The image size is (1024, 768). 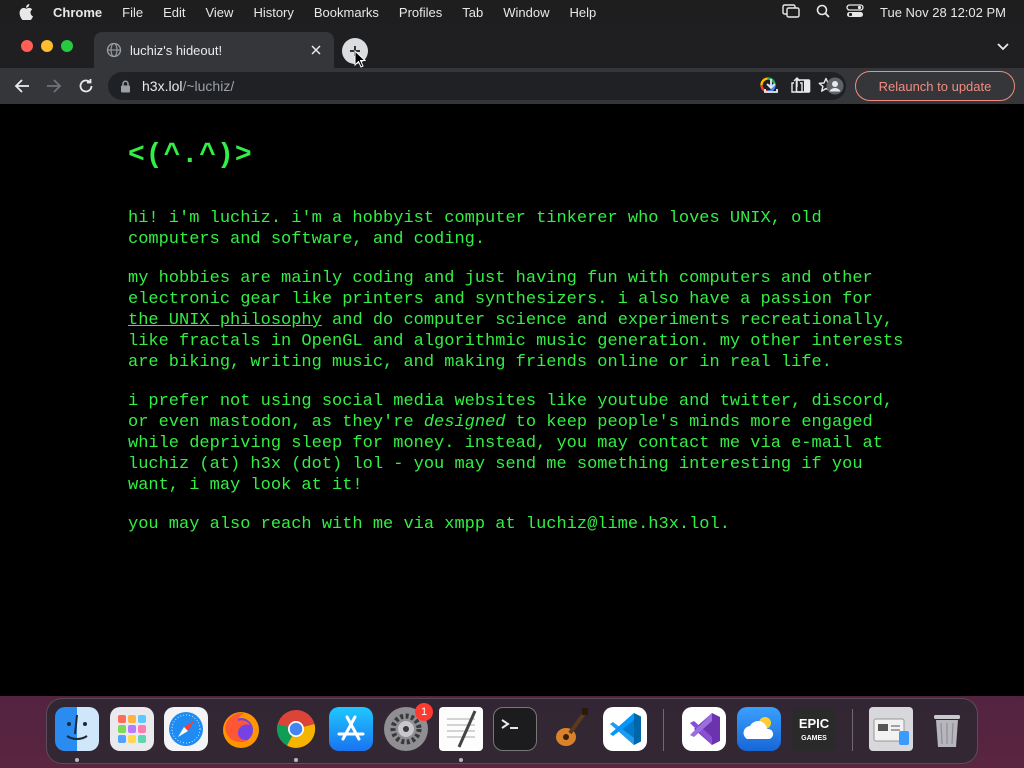 What do you see at coordinates (351, 729) in the screenshot?
I see `app-store-icon` at bounding box center [351, 729].